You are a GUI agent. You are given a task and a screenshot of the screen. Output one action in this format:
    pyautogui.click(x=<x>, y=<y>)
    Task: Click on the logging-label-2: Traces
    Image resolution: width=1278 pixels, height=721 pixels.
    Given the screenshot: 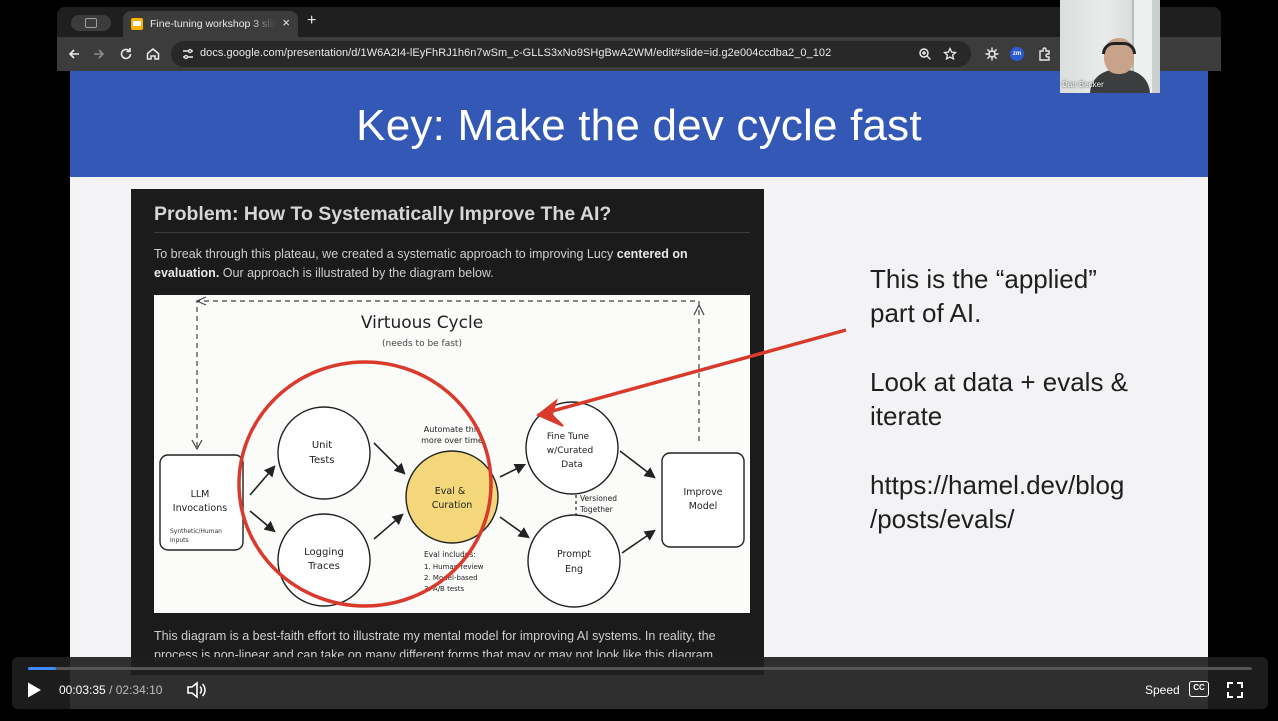 What is the action you would take?
    pyautogui.click(x=323, y=566)
    